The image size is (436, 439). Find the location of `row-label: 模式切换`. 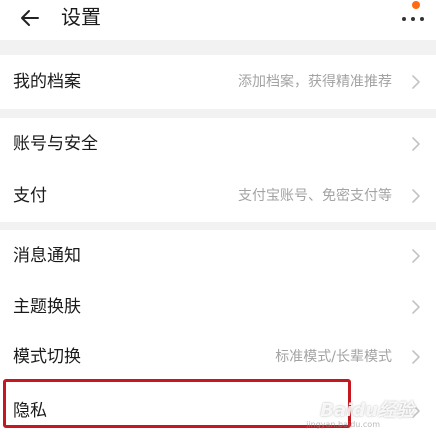

row-label: 模式切换 is located at coordinates (47, 357).